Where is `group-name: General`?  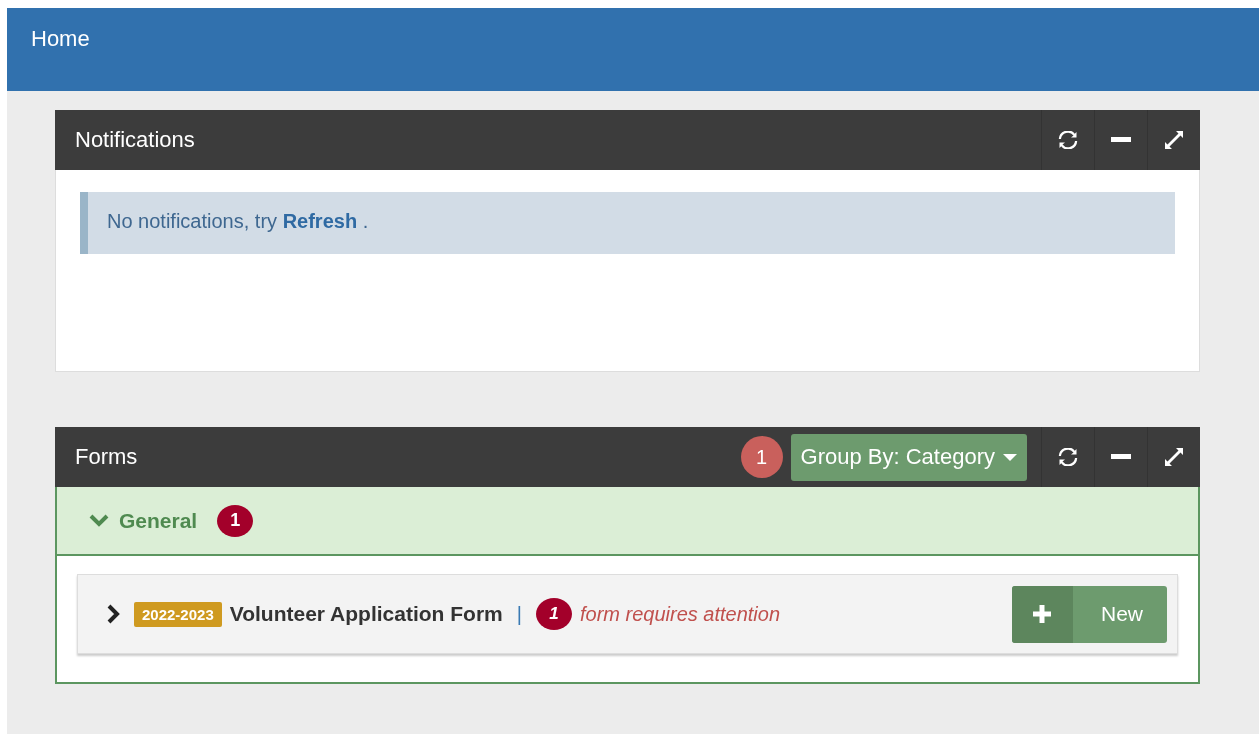 group-name: General is located at coordinates (158, 520).